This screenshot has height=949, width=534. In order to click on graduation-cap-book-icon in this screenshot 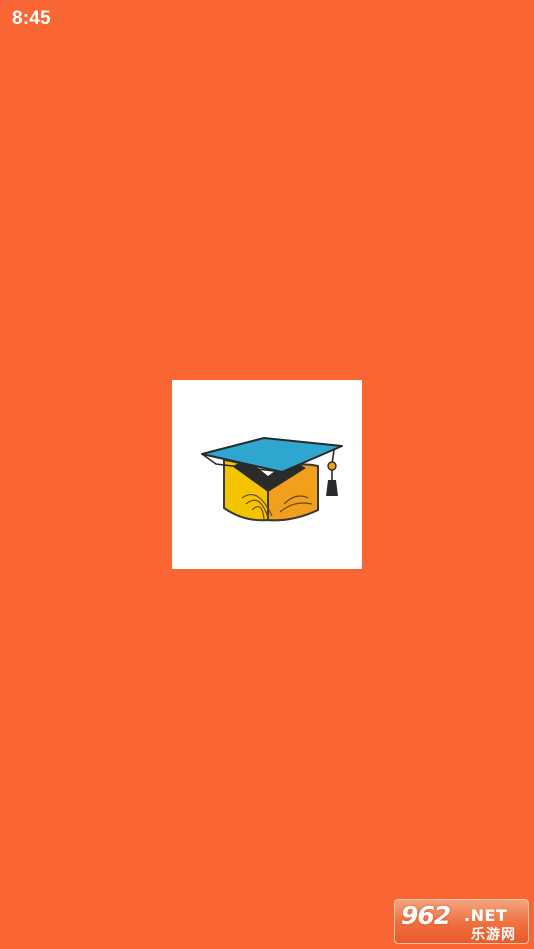, I will do `click(272, 479)`.